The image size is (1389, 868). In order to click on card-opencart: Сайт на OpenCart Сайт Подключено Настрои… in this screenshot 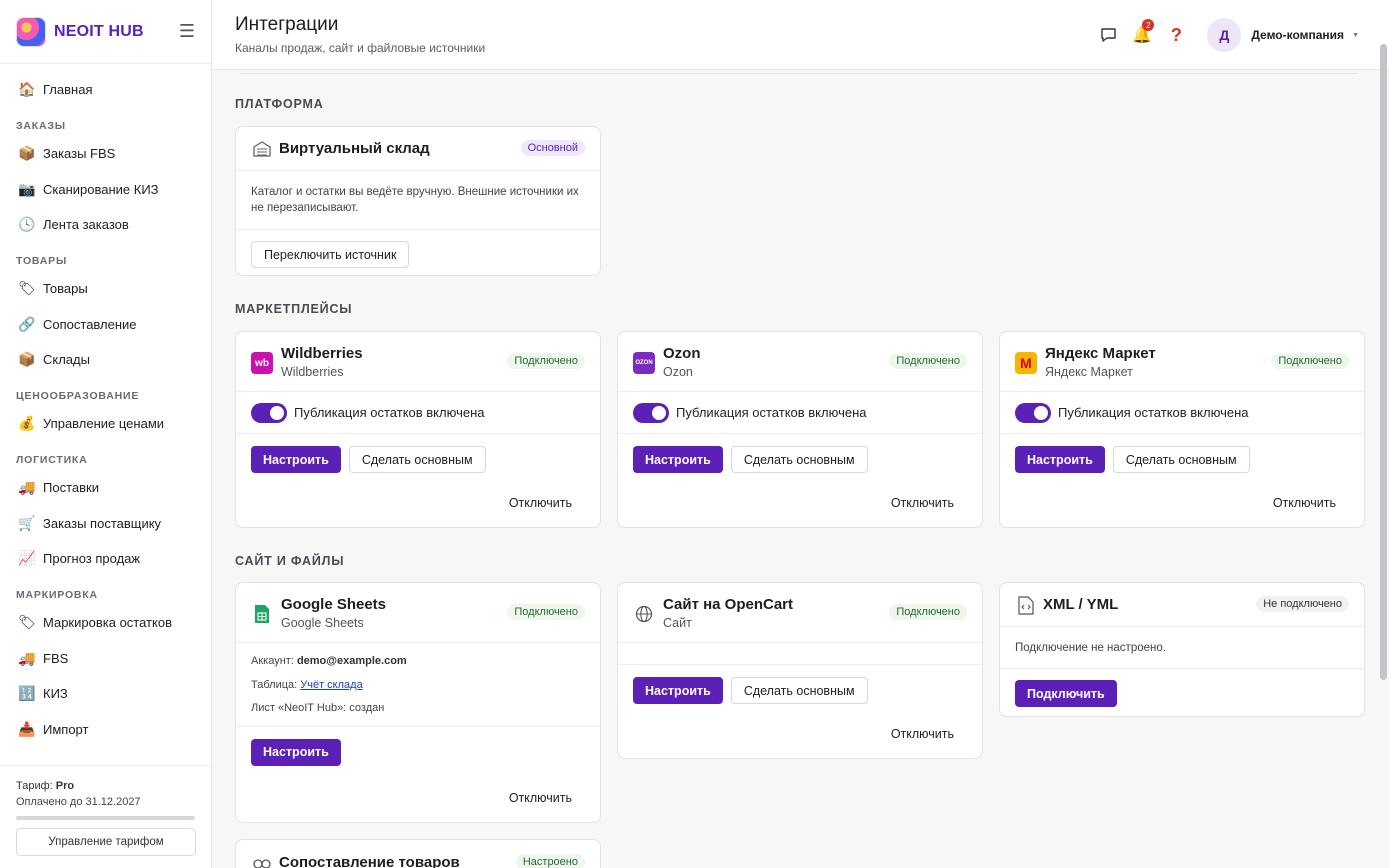, I will do `click(800, 670)`.